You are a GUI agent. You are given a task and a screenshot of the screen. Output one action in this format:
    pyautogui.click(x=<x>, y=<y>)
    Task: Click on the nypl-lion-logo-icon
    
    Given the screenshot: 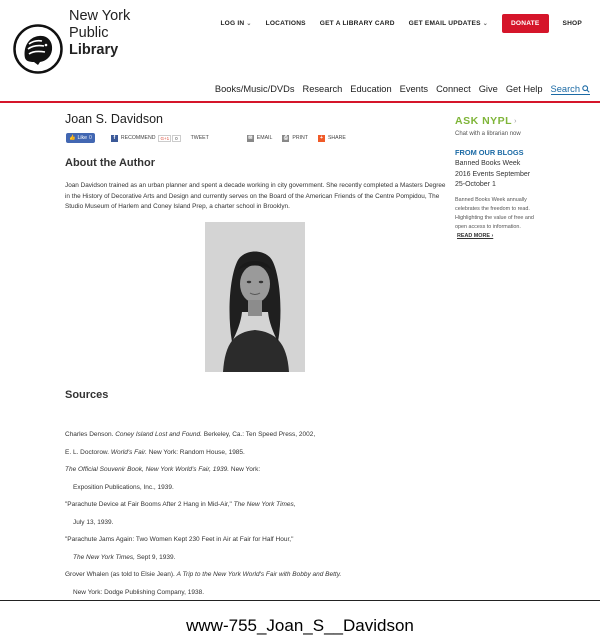 What is the action you would take?
    pyautogui.click(x=38, y=49)
    